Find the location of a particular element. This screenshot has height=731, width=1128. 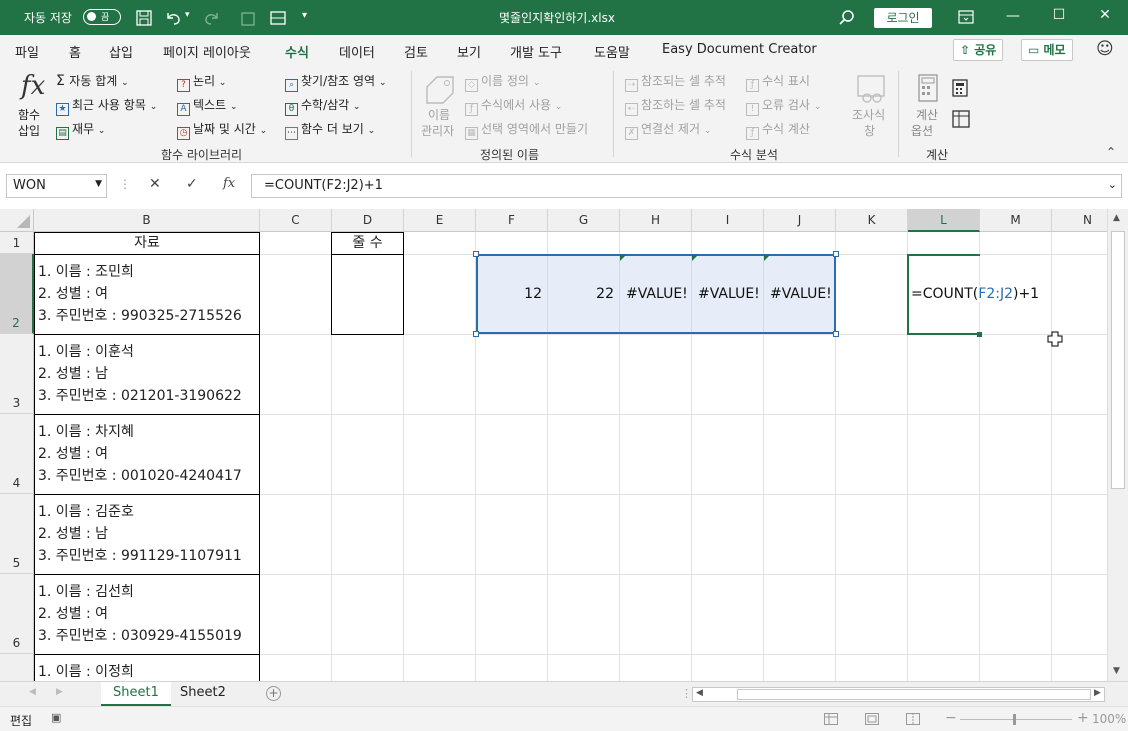

text-button: A 텍스트 ⌄ is located at coordinates (207, 106).